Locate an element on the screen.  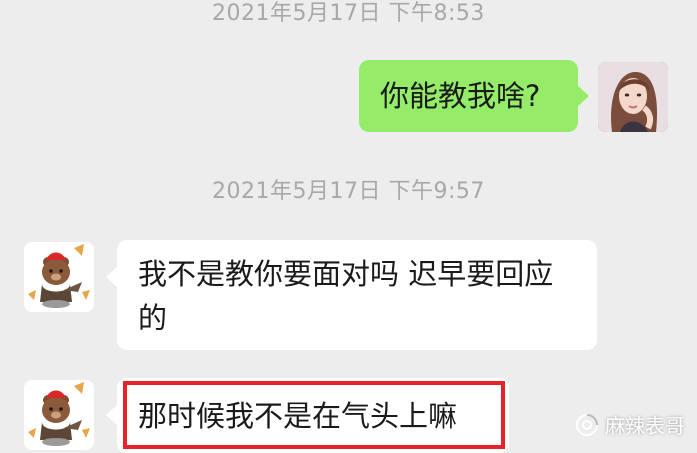
message-bubble-sent: 你能教我啥? is located at coordinates (468, 96).